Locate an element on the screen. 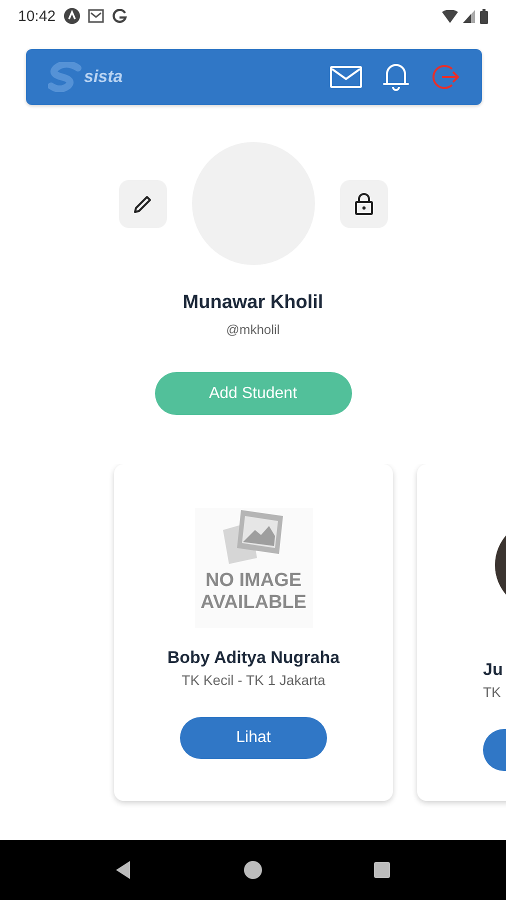  lock-icon is located at coordinates (364, 204).